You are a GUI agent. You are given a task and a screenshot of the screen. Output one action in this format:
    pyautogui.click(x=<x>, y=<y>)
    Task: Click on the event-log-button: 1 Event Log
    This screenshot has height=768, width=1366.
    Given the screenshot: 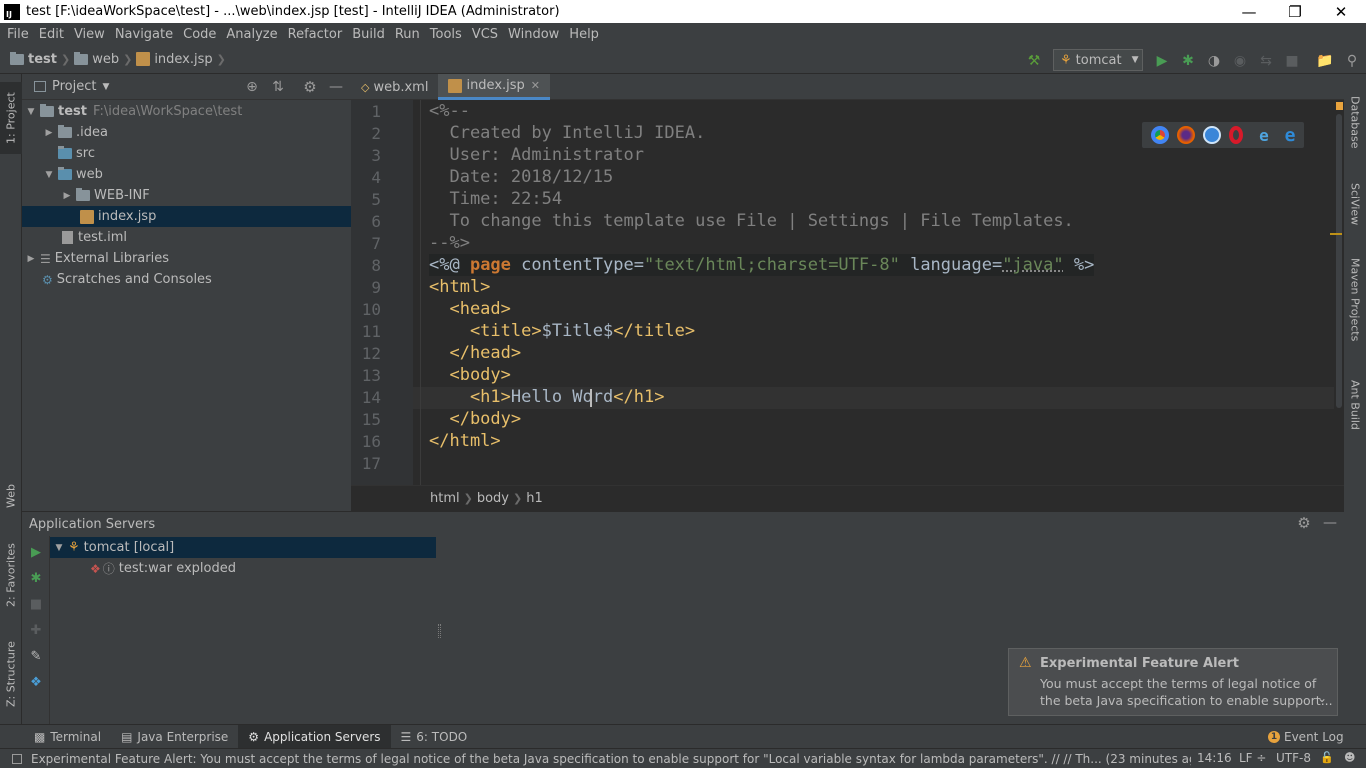 What is the action you would take?
    pyautogui.click(x=1306, y=737)
    